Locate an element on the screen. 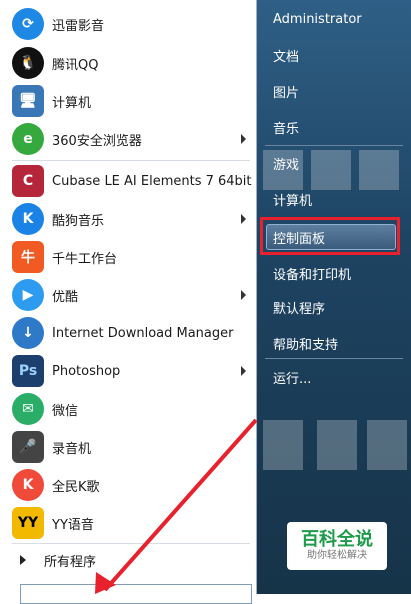 The image size is (411, 604). annotation-arrow is located at coordinates (176, 506).